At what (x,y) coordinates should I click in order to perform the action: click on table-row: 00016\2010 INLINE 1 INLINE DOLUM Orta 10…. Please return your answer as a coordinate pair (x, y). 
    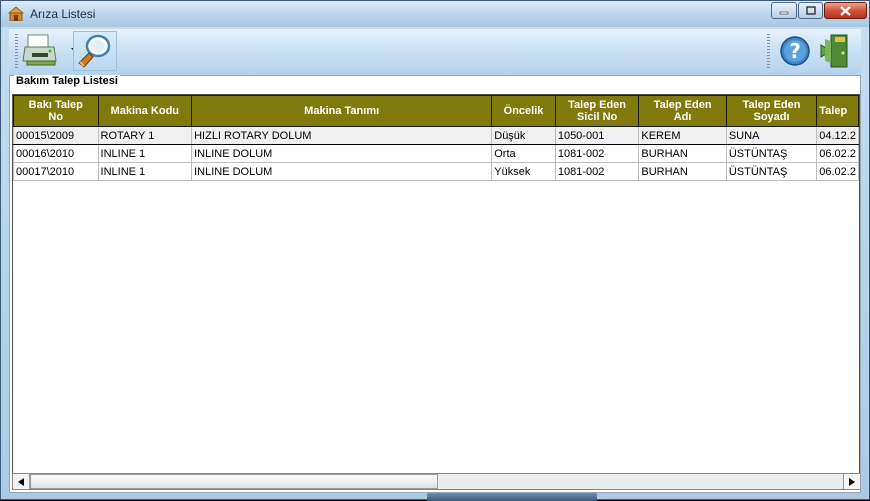
    Looking at the image, I should click on (436, 153).